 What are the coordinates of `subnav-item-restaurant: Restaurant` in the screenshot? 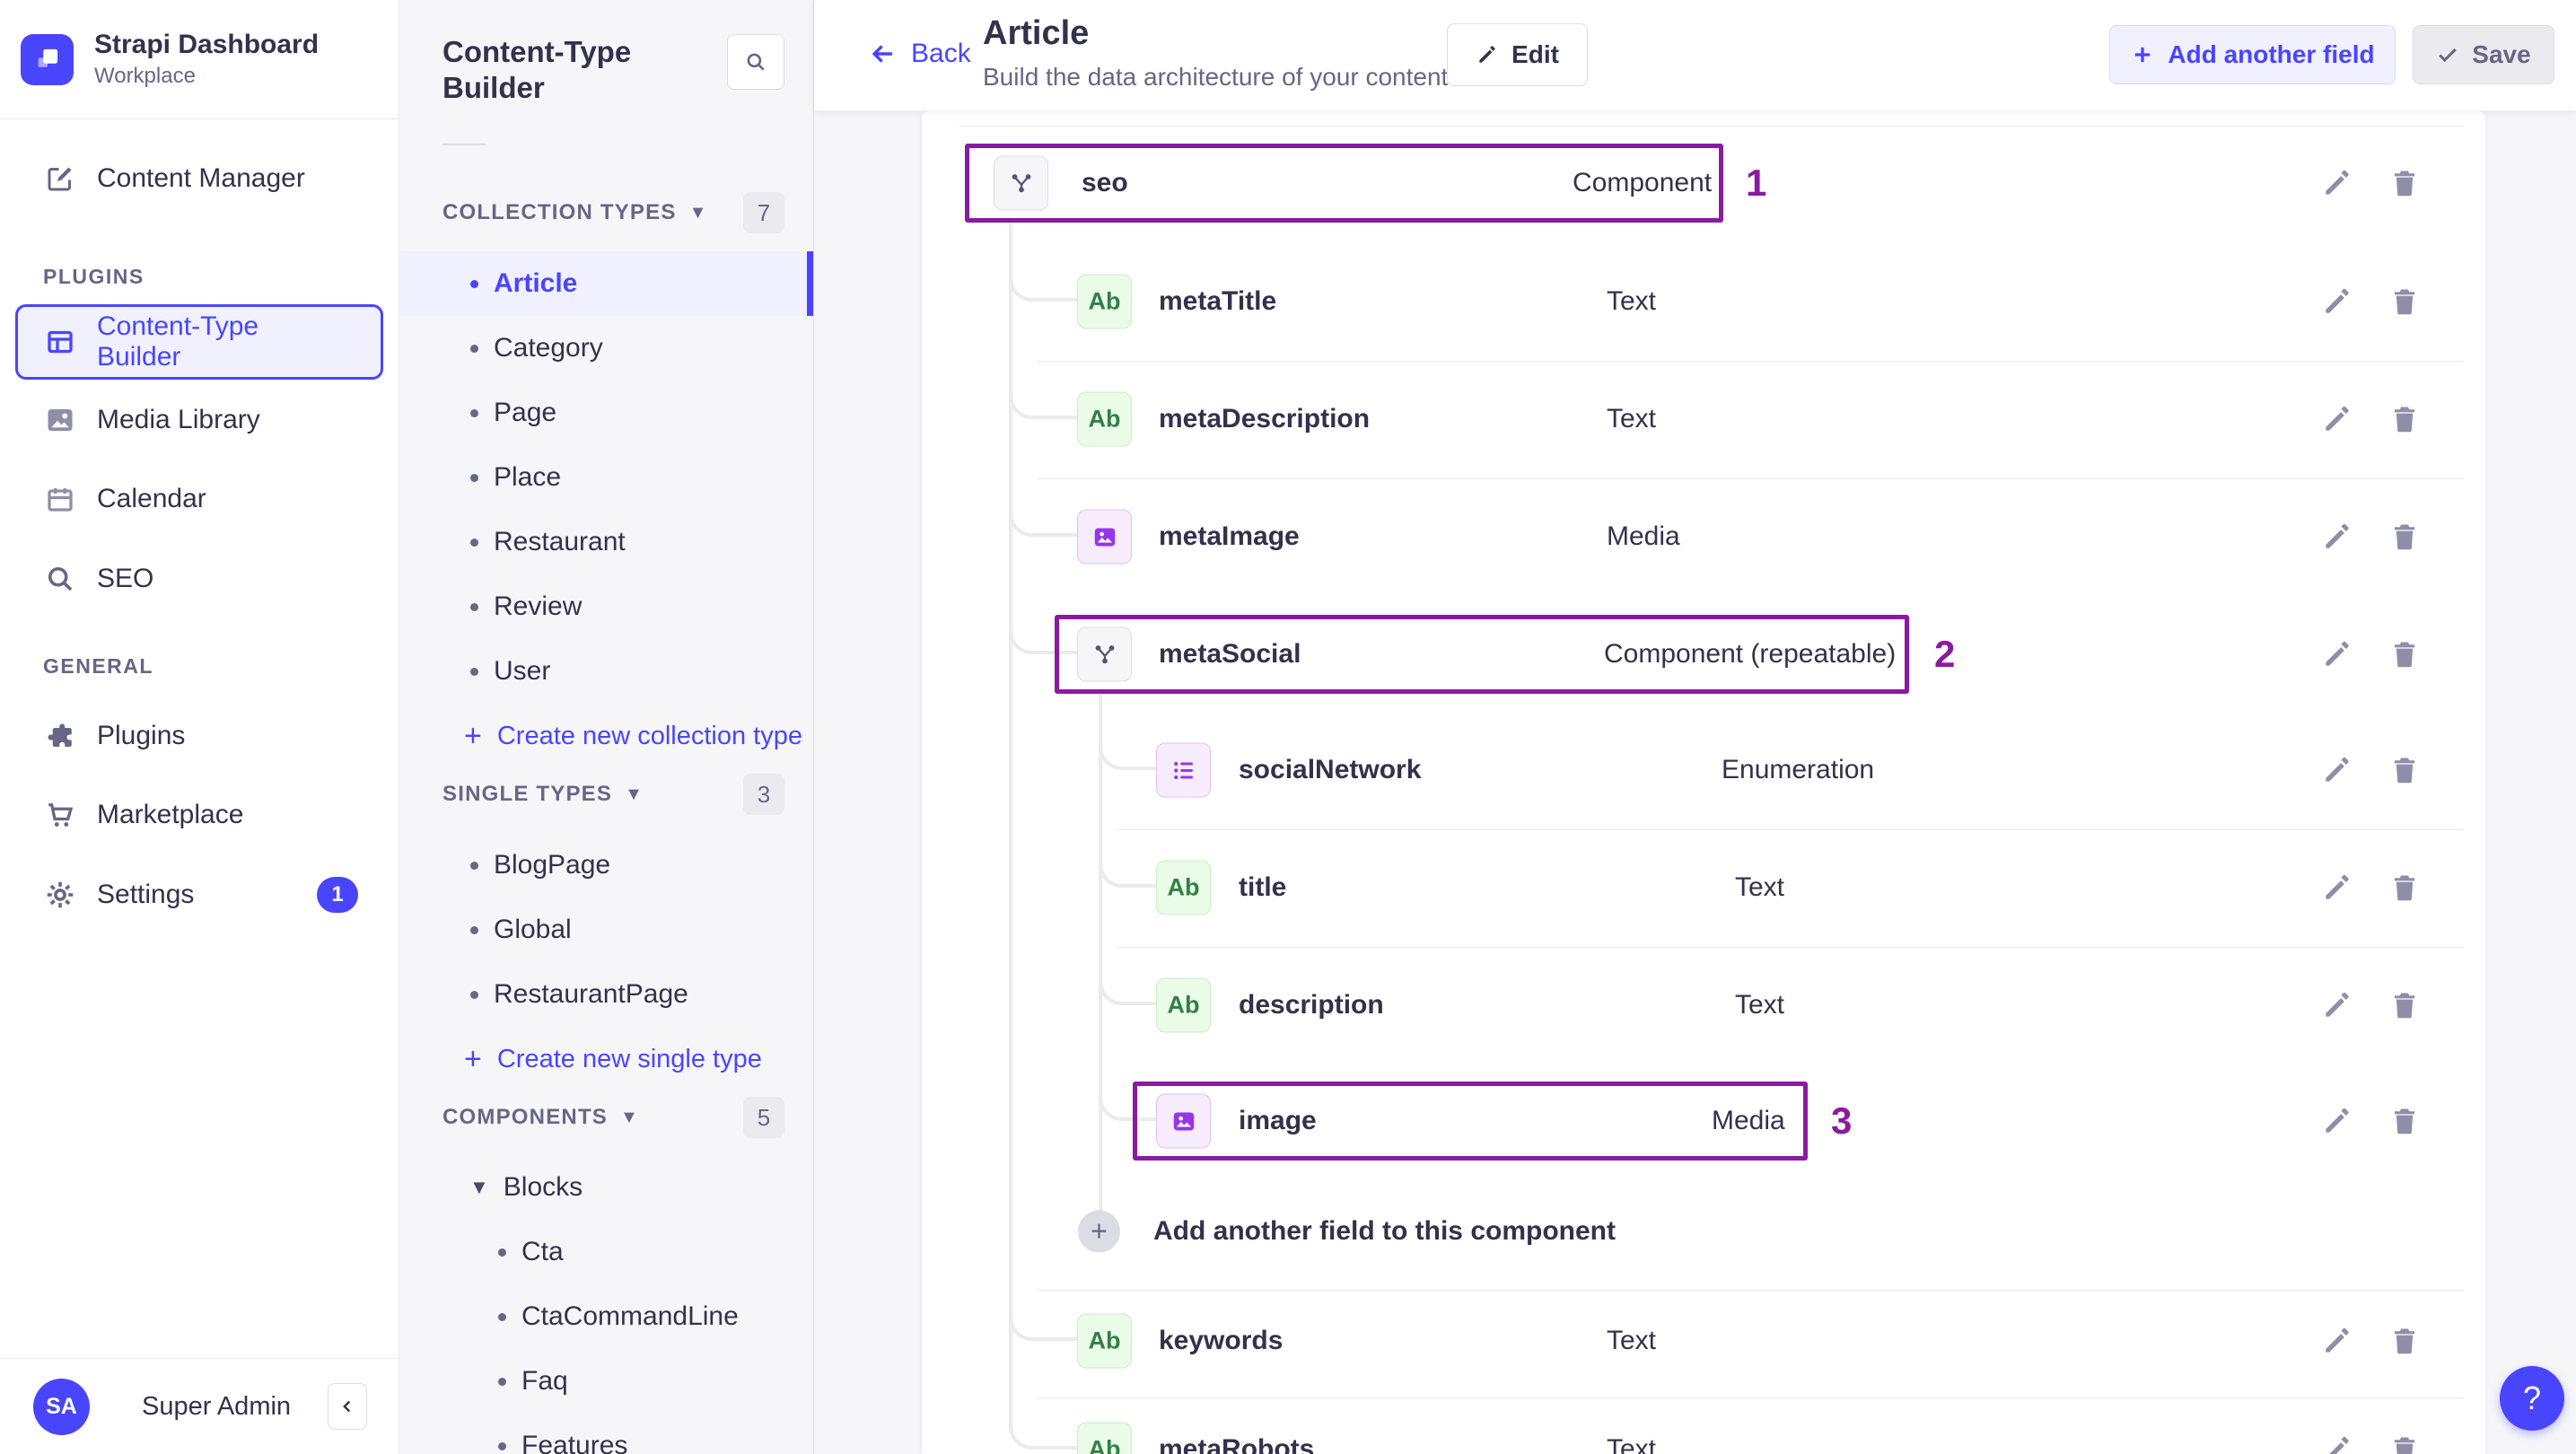 It's located at (606, 542).